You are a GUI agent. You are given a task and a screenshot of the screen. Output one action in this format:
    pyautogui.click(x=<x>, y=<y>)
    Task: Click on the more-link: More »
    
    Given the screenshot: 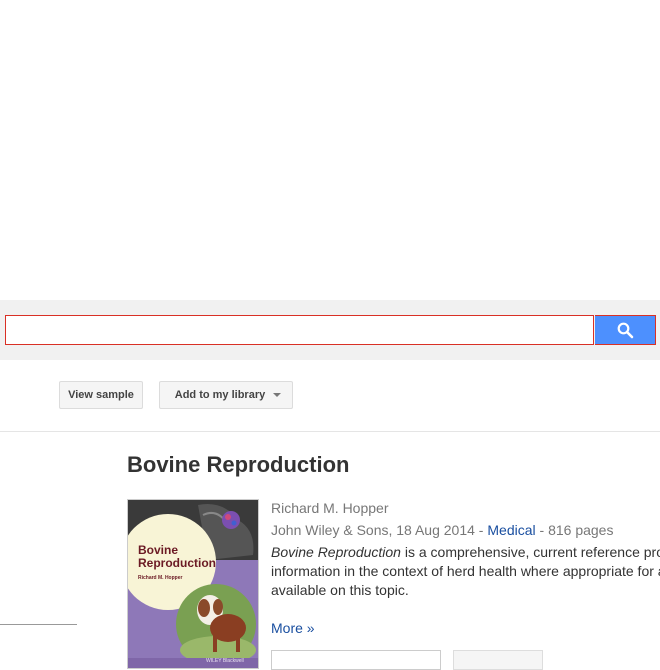 What is the action you would take?
    pyautogui.click(x=293, y=628)
    